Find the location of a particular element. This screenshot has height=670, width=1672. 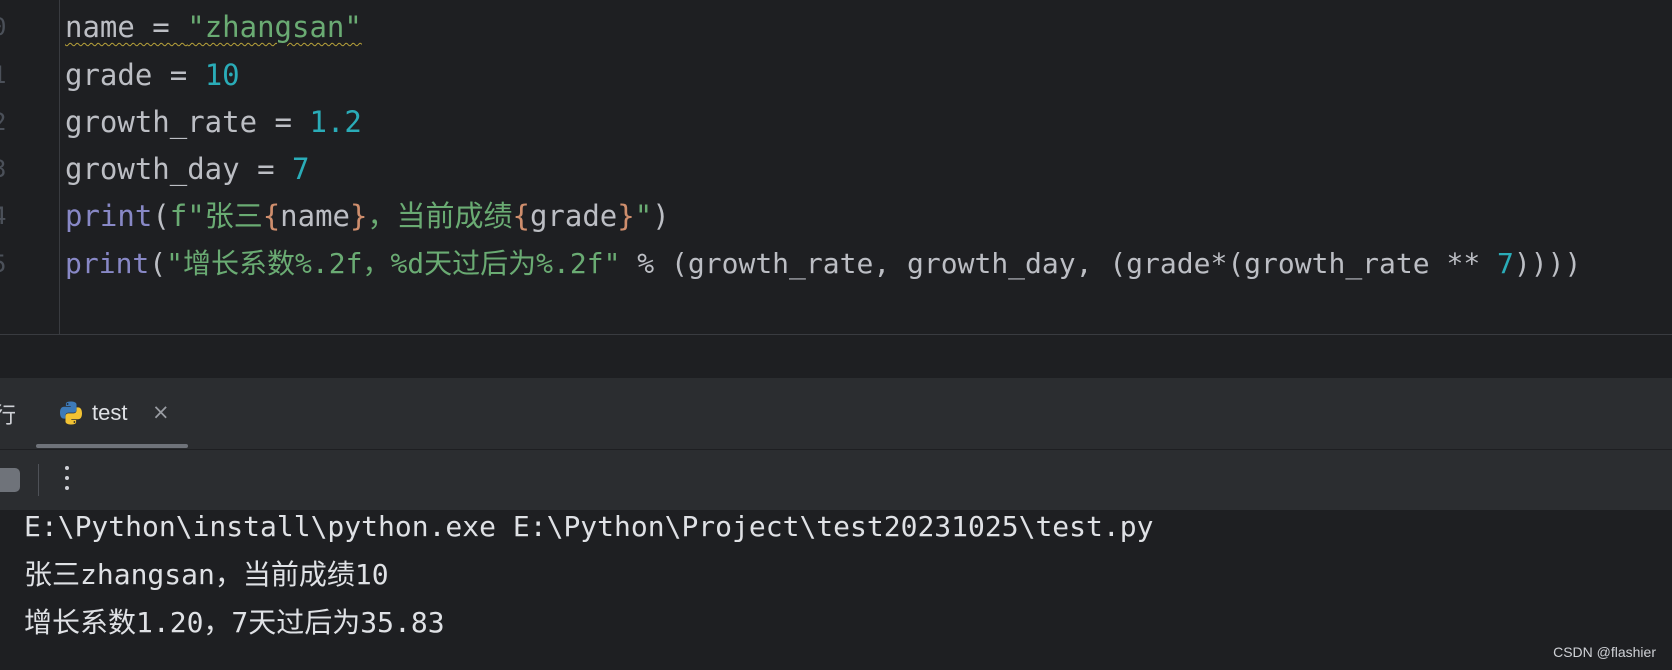

string-literal: "zhangsan" is located at coordinates (274, 27).